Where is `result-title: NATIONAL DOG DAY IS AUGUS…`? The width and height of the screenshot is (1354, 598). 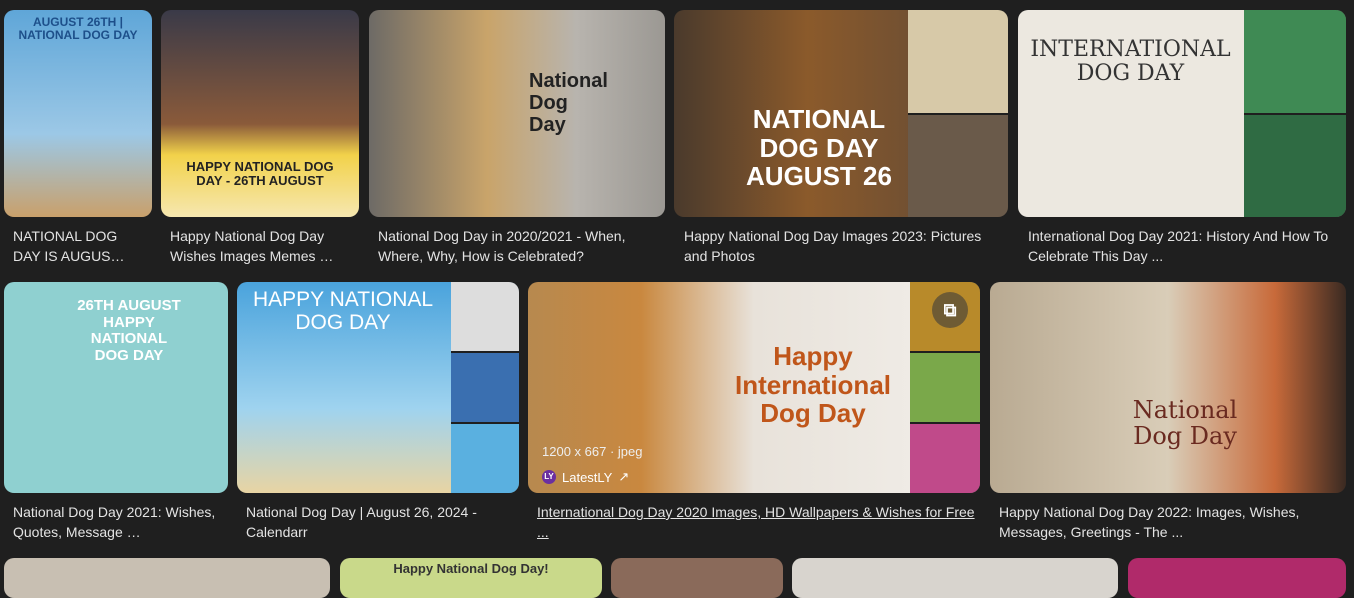
result-title: NATIONAL DOG DAY IS AUGUS… is located at coordinates (78, 246).